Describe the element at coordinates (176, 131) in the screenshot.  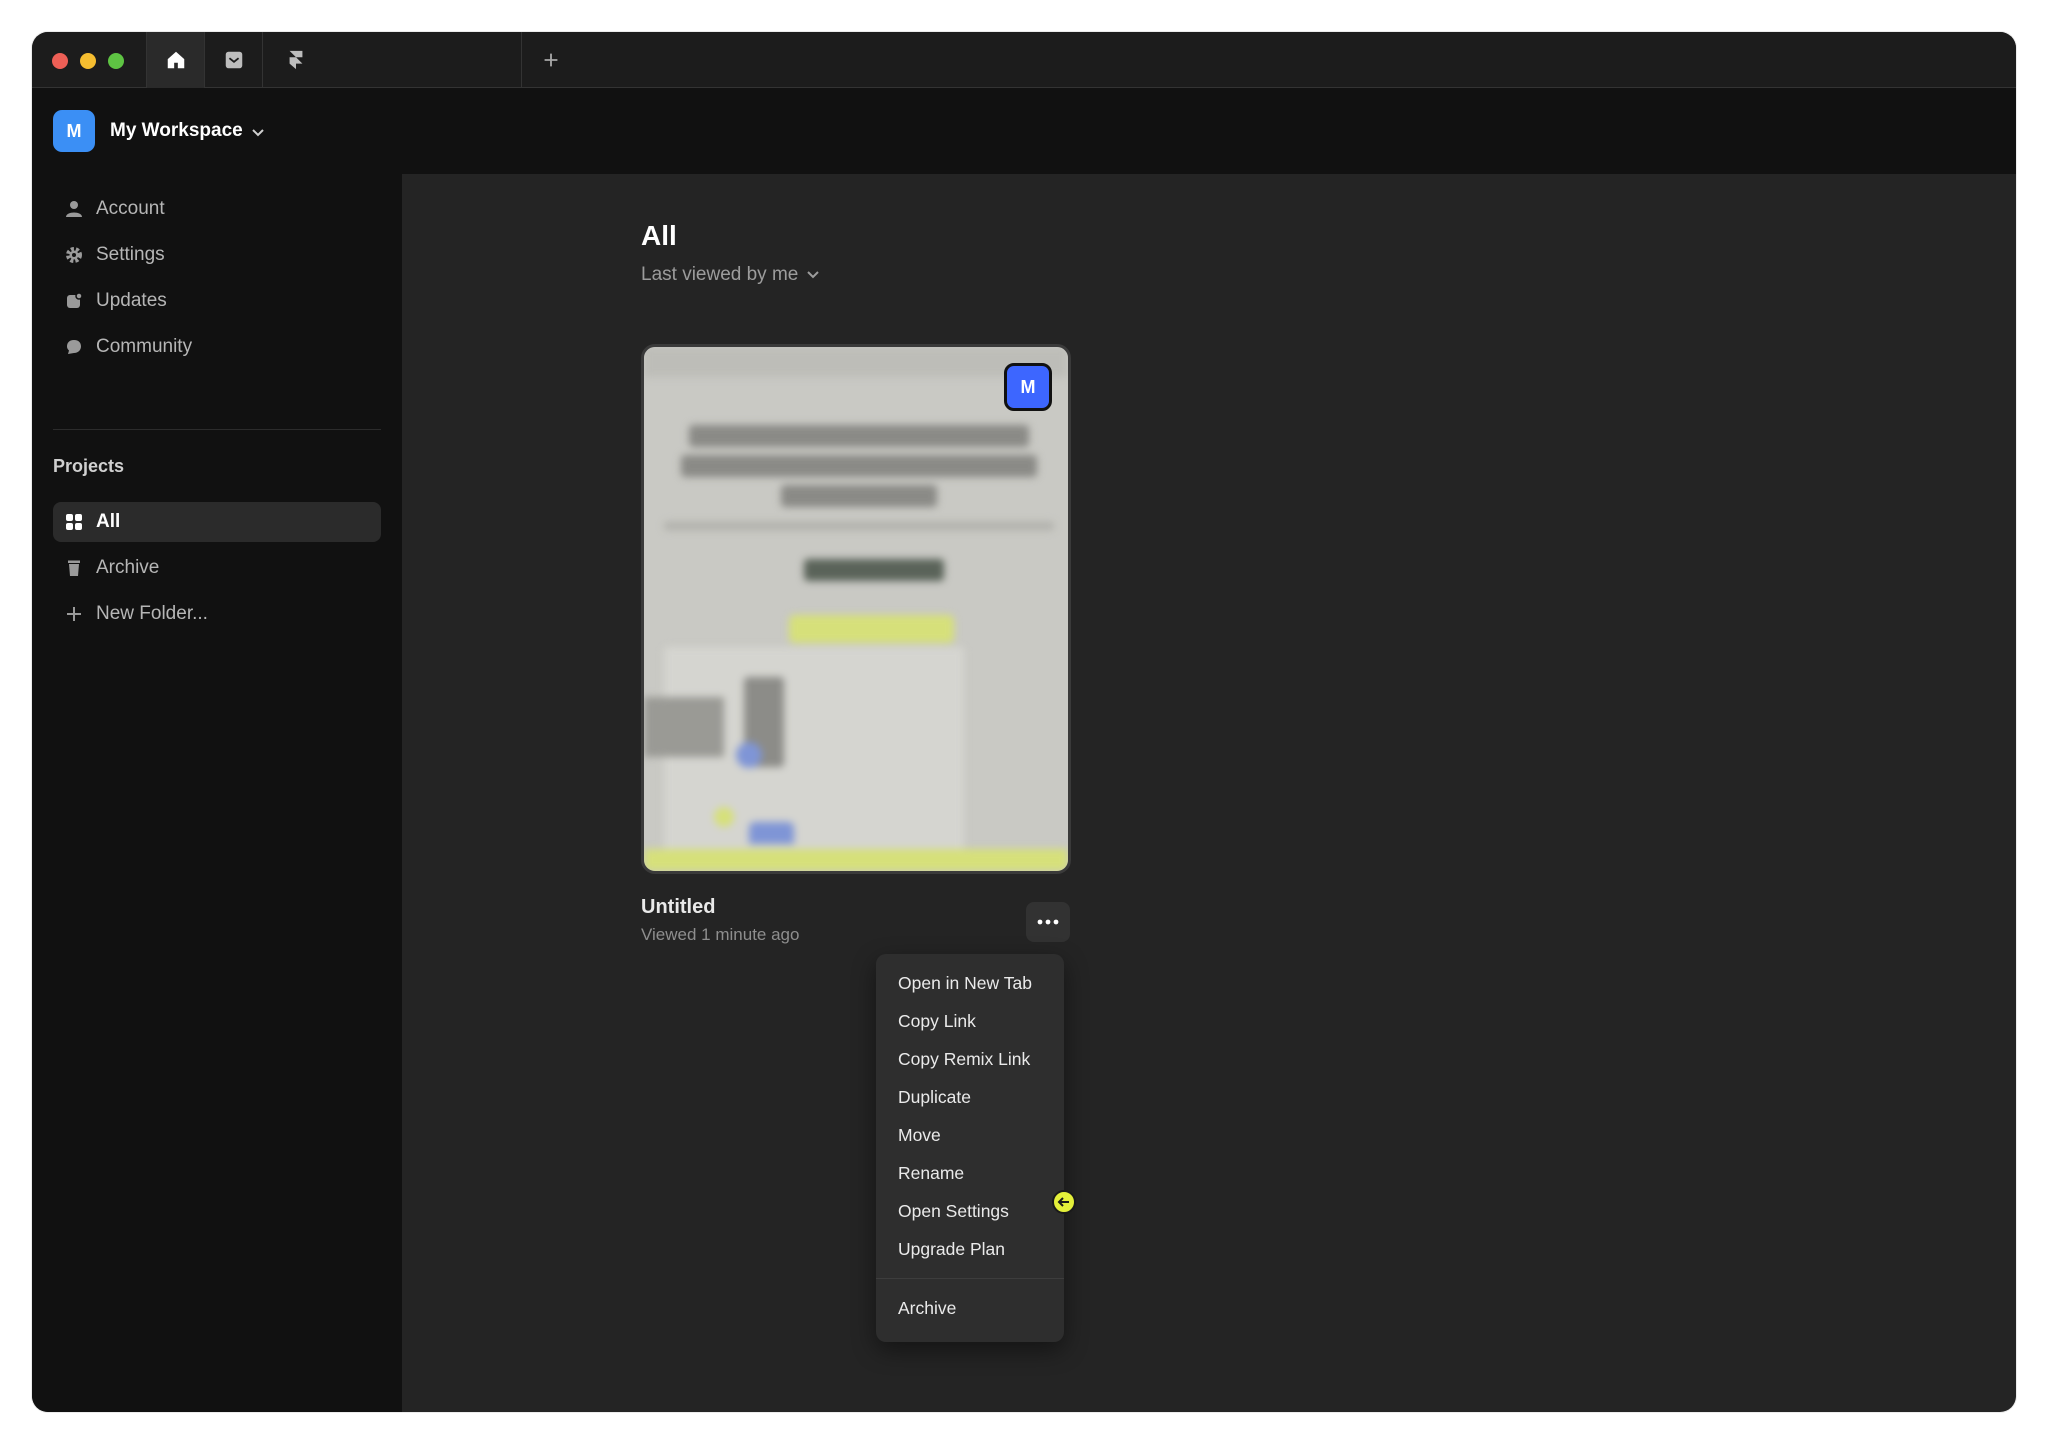
I see `workspace-name: My Workspace` at that location.